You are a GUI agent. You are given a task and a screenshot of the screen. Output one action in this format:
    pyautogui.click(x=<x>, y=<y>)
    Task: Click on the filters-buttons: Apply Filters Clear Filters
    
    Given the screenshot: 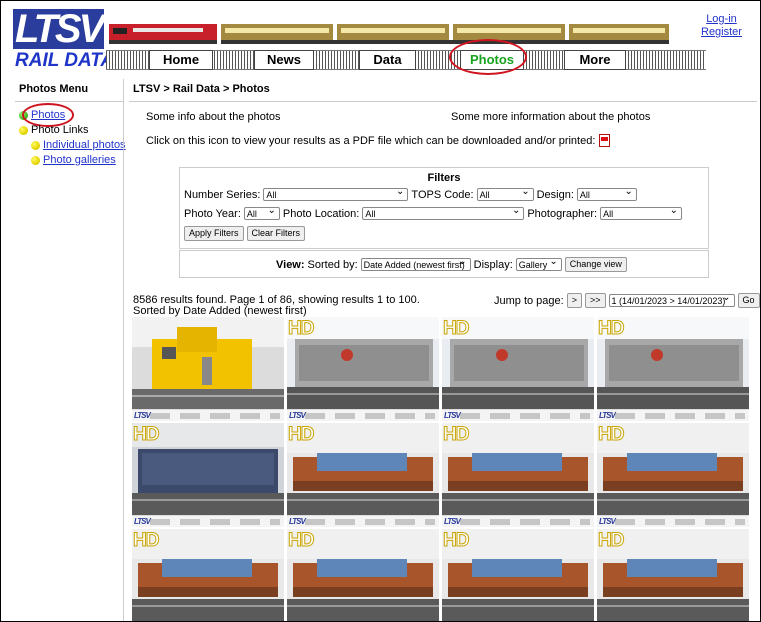 What is the action you would take?
    pyautogui.click(x=245, y=233)
    